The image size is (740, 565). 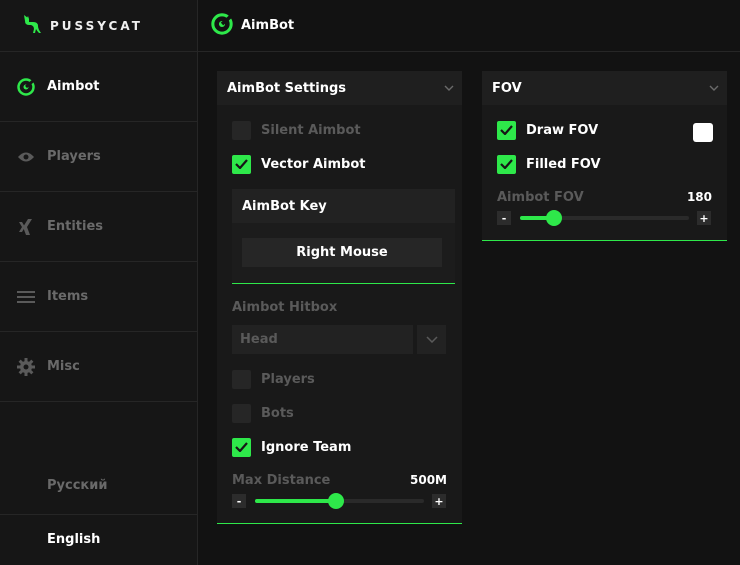 I want to click on max-distance-label: Max Distance, so click(x=281, y=480).